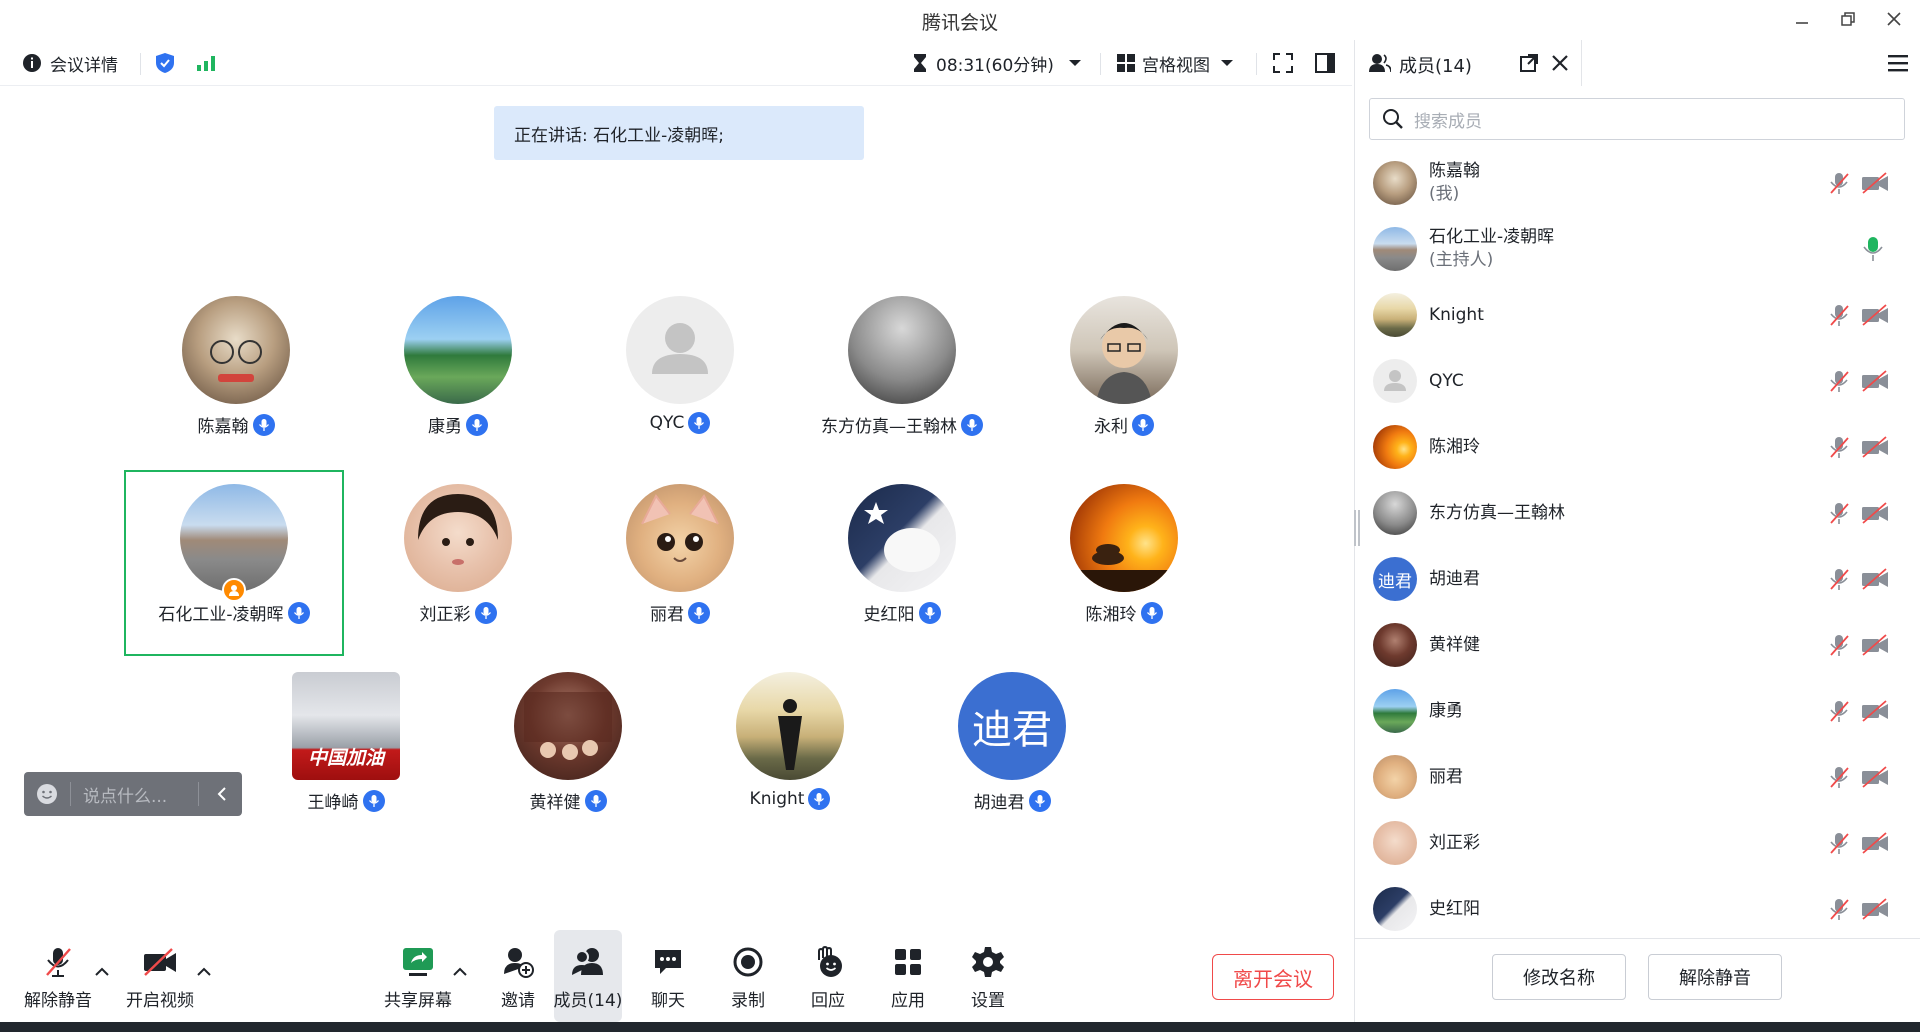 The width and height of the screenshot is (1920, 1032). Describe the element at coordinates (345, 758) in the screenshot. I see `avatar-caption: 中国加油` at that location.